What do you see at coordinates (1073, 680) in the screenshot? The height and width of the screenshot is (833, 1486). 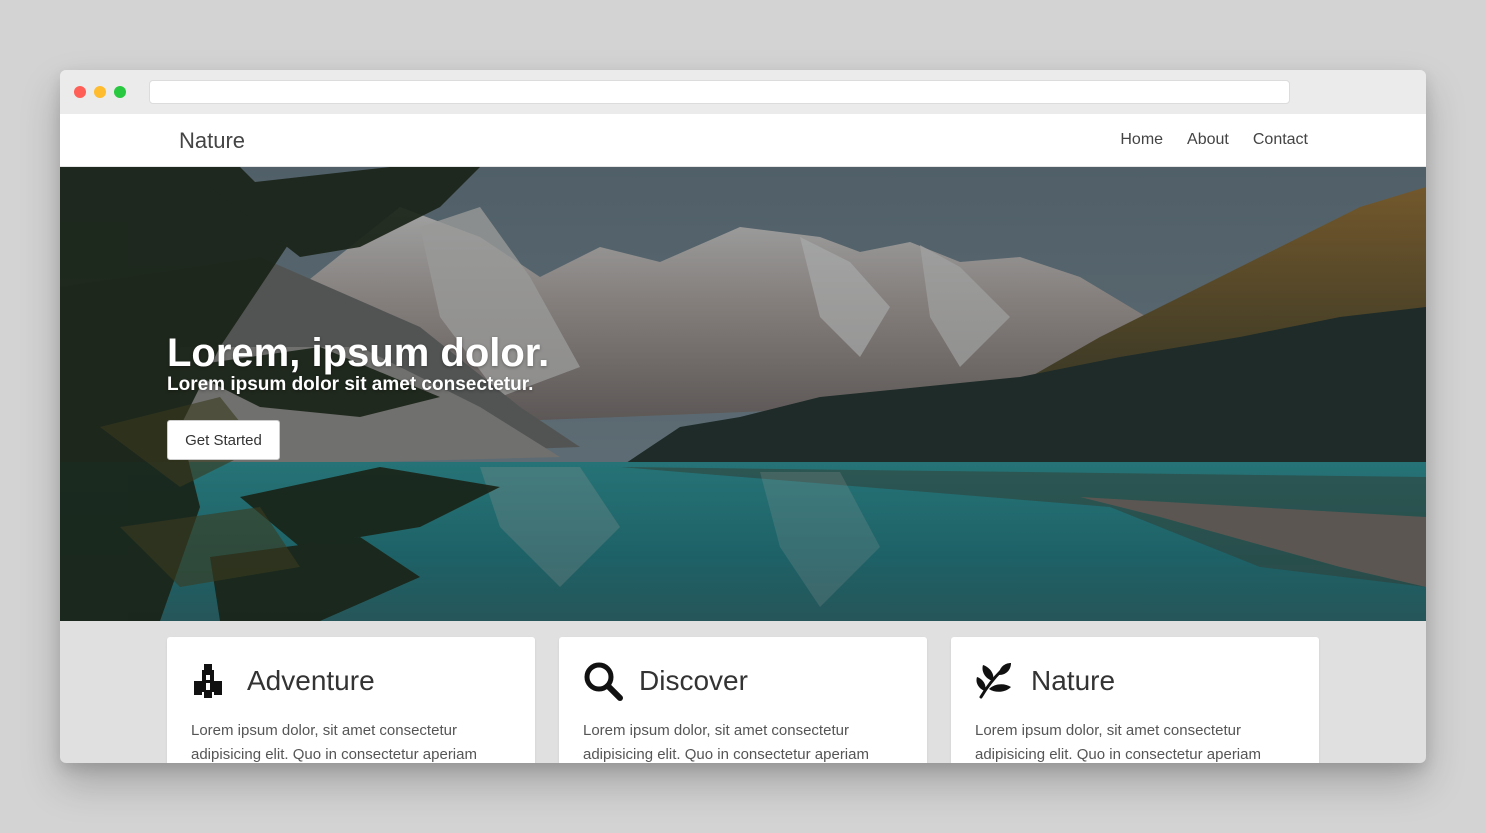 I see `card-title: Nature` at bounding box center [1073, 680].